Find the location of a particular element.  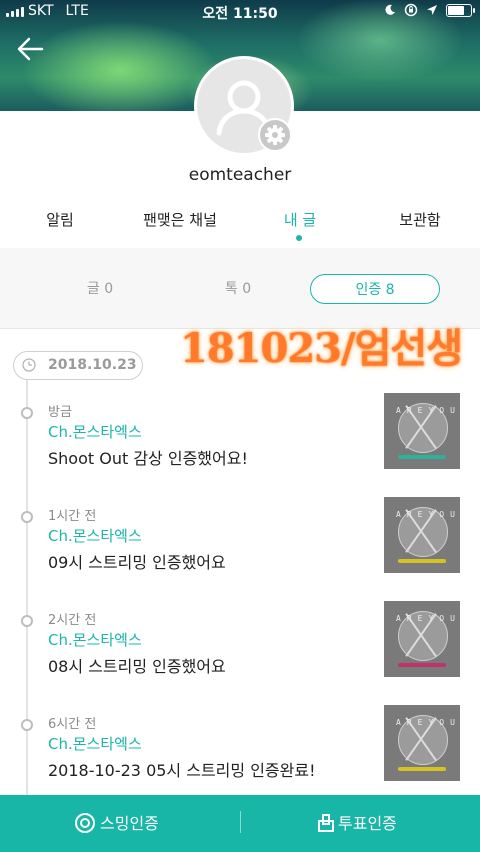

tab-notifications: 알림 is located at coordinates (60, 219).